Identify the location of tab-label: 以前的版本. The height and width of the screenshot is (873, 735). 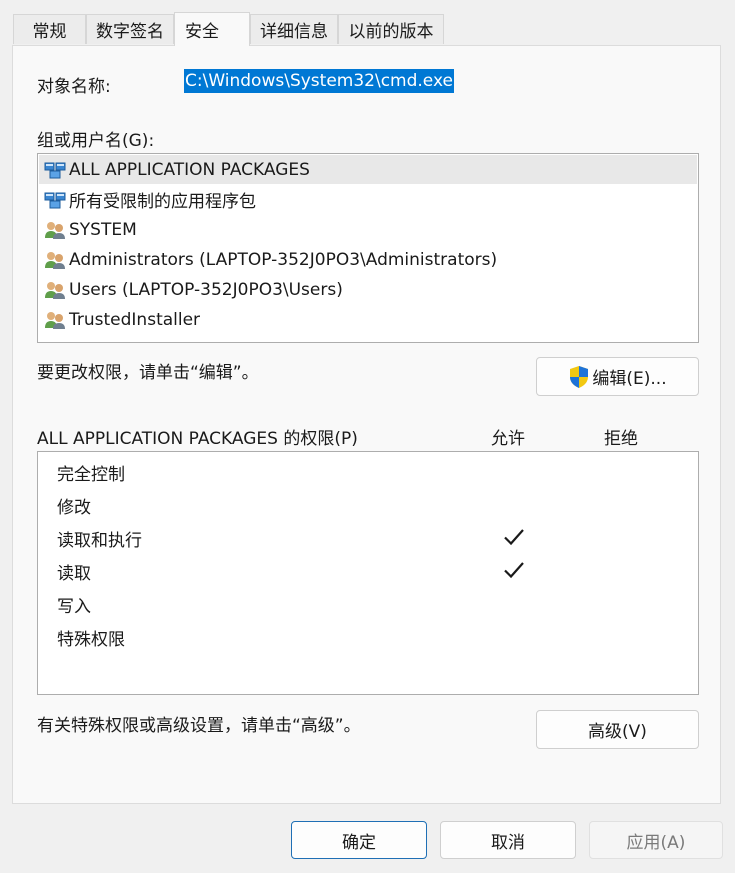
(391, 32).